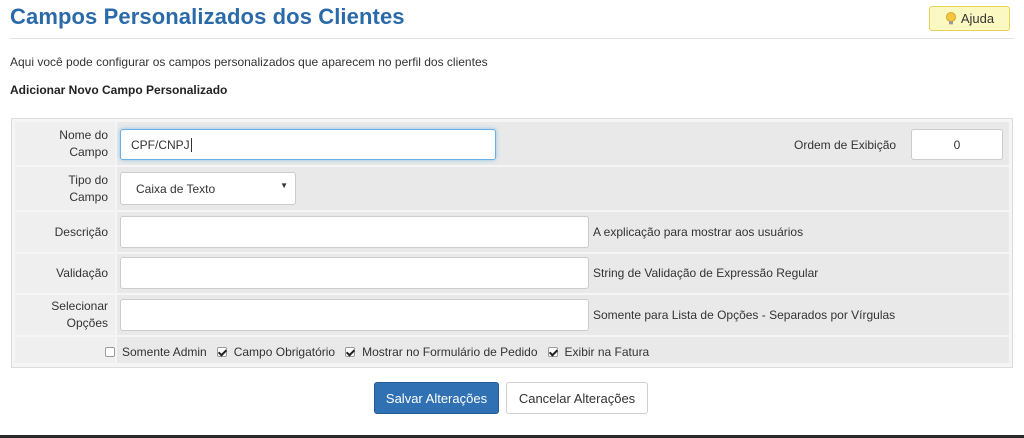  I want to click on show-on-invoice-checkbox: Exibir na Fatura, so click(598, 352).